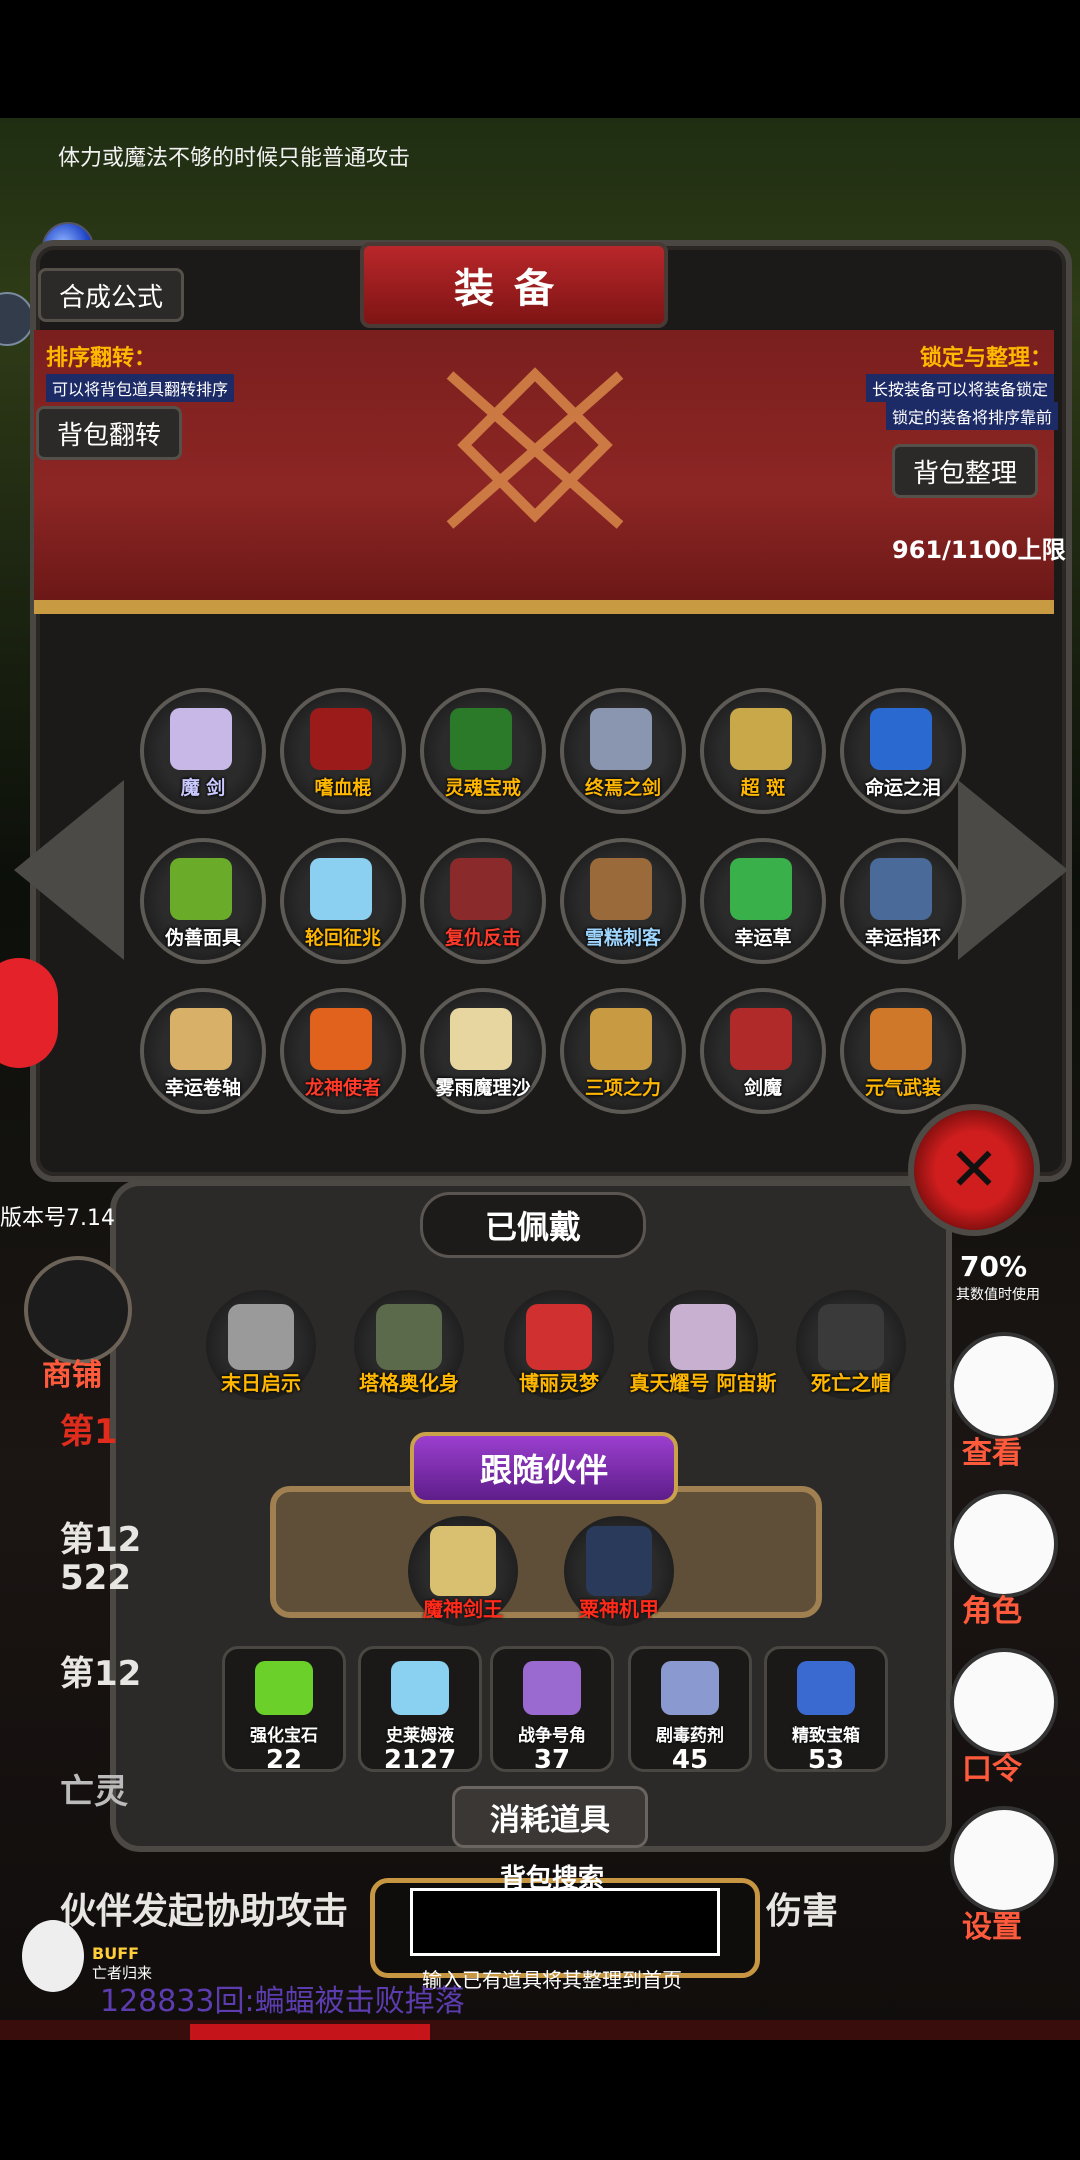  What do you see at coordinates (101, 1674) in the screenshot?
I see `log-line: 第12` at bounding box center [101, 1674].